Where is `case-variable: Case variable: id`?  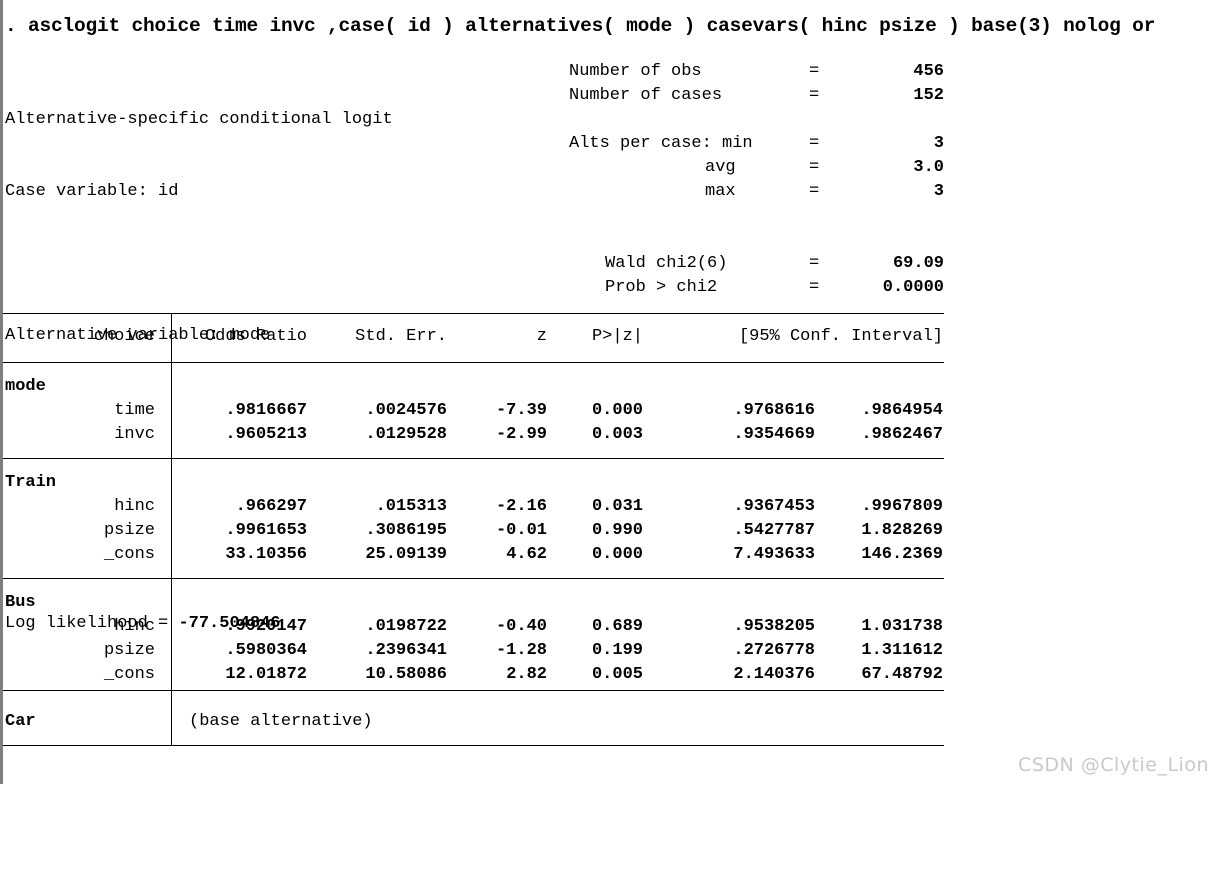 case-variable: Case variable: id is located at coordinates (92, 191).